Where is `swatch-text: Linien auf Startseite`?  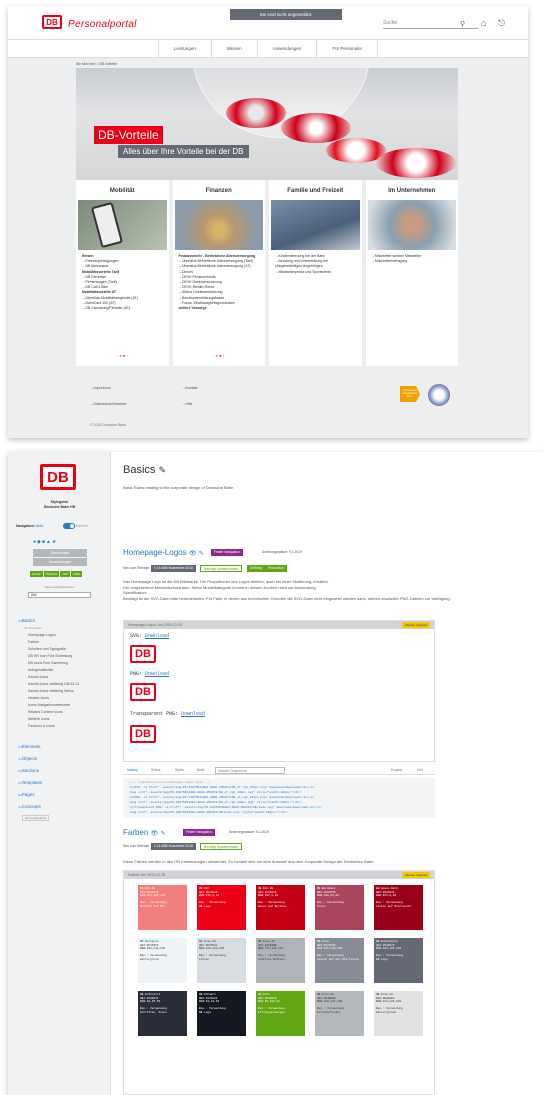
swatch-text: Linien auf Startseite is located at coordinates (394, 906).